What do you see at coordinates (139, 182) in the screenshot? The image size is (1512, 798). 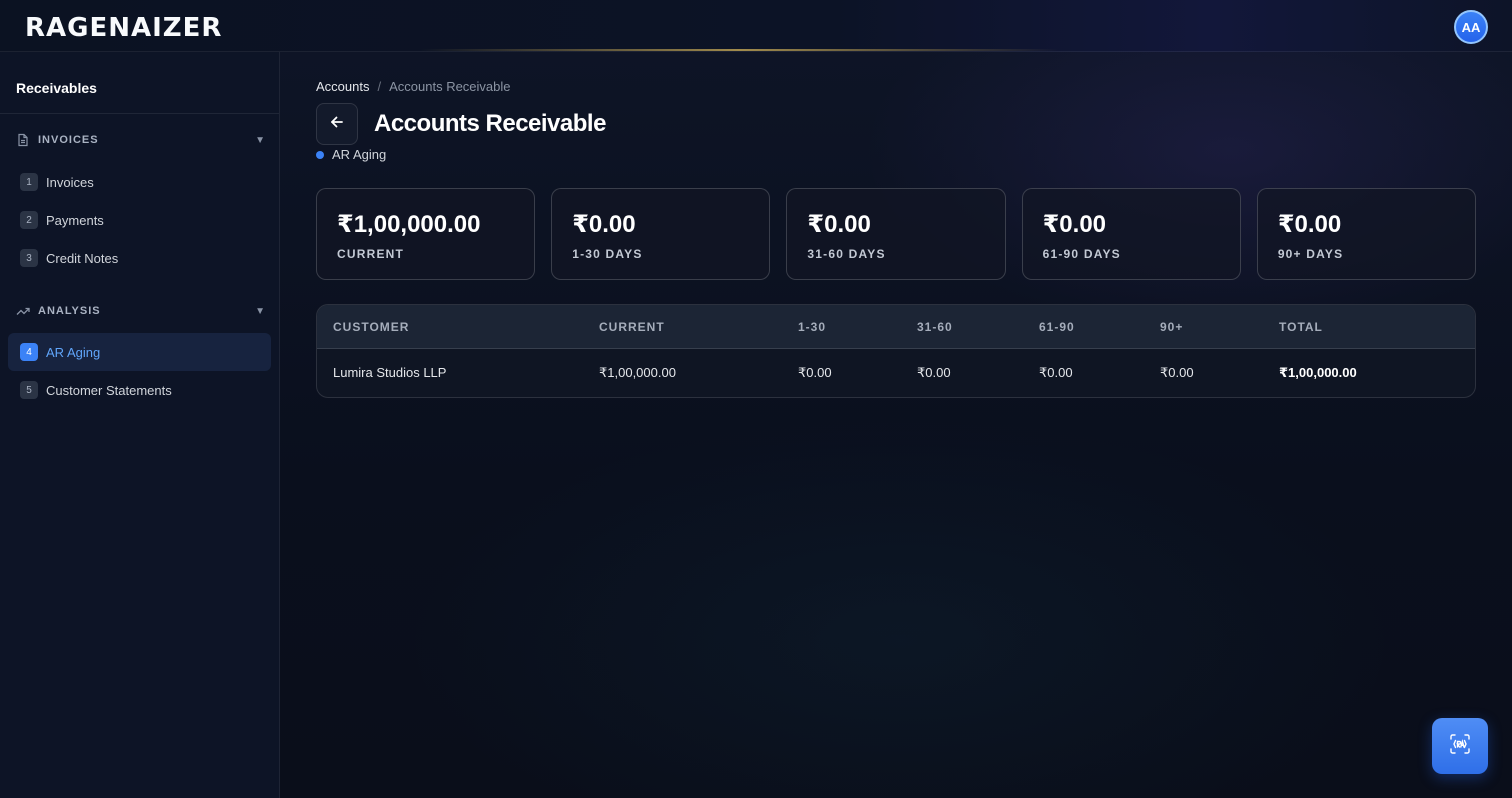 I see `sidebar-item-invoices: 1 Invoices` at bounding box center [139, 182].